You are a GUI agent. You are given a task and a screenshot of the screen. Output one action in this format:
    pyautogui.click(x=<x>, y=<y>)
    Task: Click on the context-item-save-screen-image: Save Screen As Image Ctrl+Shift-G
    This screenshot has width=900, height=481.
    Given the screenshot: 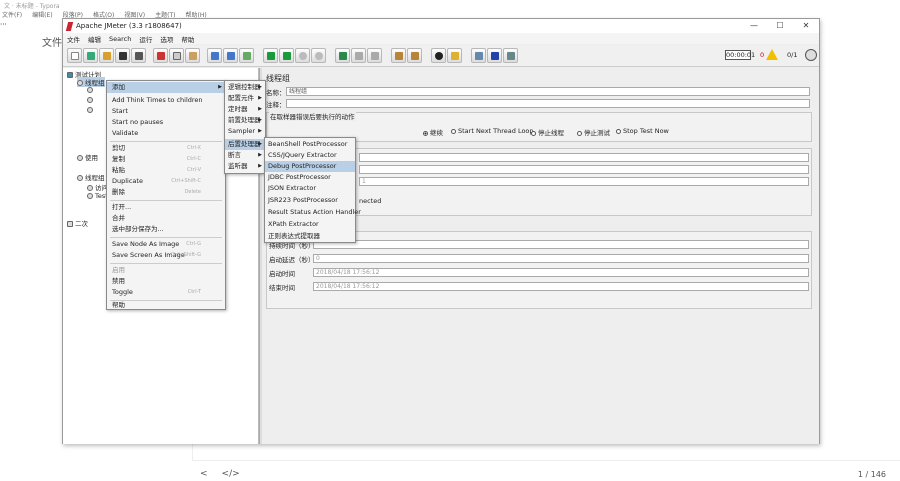 What is the action you would take?
    pyautogui.click(x=166, y=255)
    